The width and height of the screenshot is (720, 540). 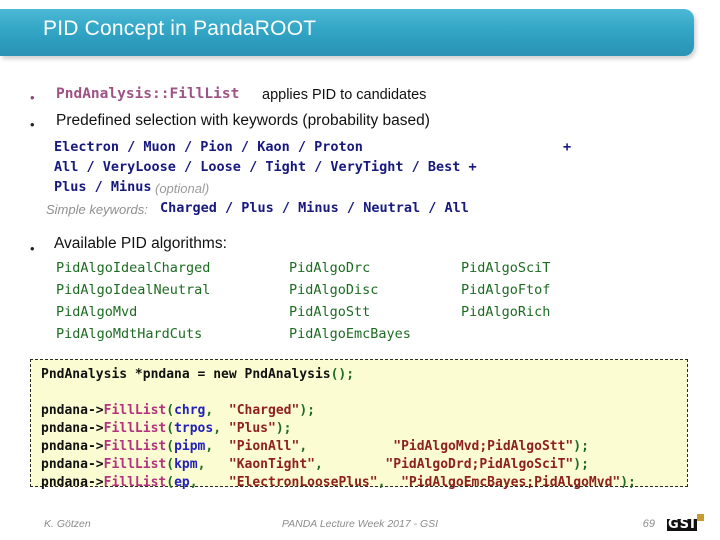 What do you see at coordinates (700, 517) in the screenshot?
I see `gsi-logo-accent-square` at bounding box center [700, 517].